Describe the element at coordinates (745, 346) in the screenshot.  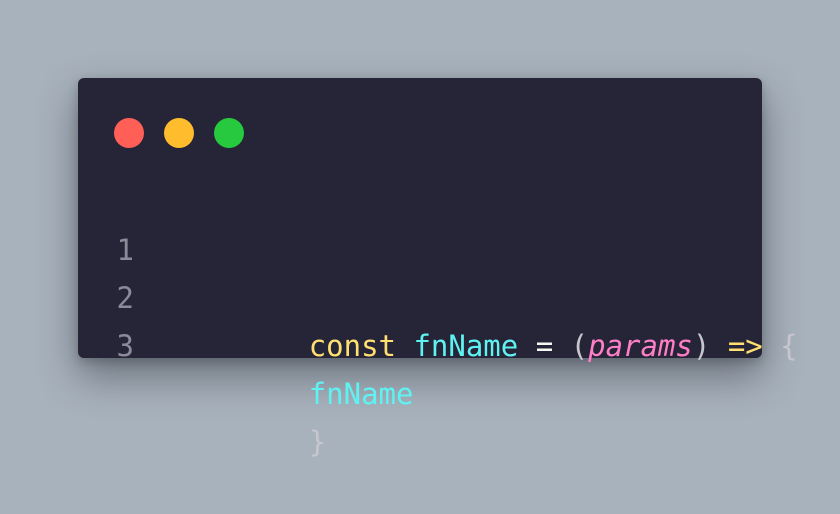
I see `arrow-token: =>` at that location.